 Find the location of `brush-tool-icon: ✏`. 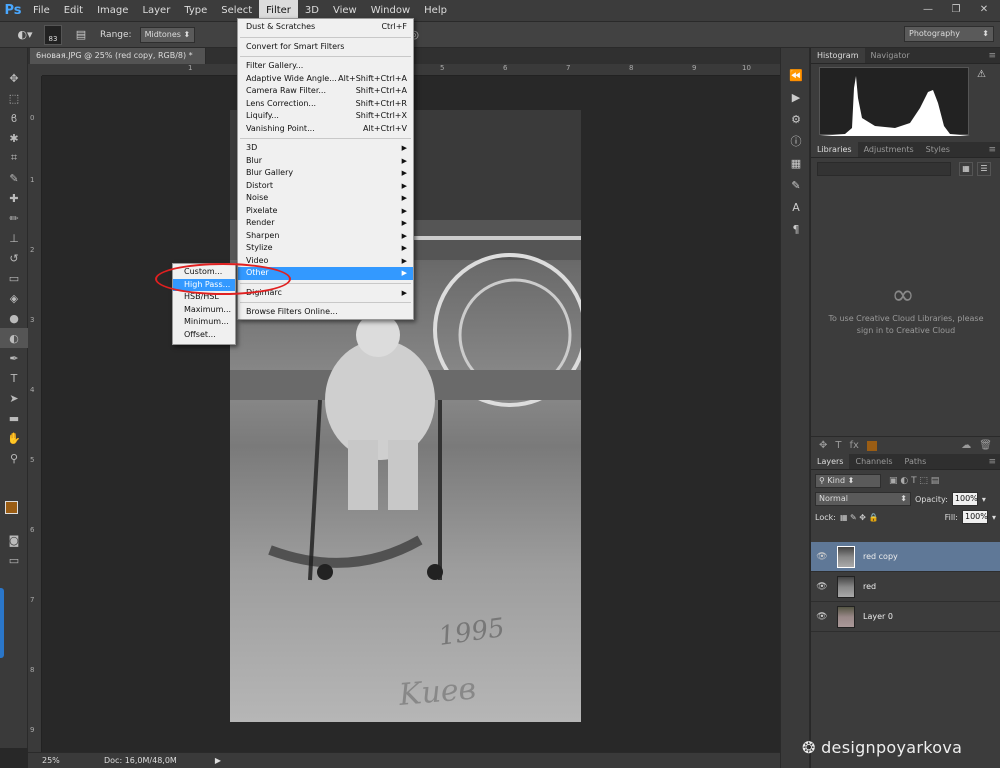

brush-tool-icon: ✏ is located at coordinates (14, 218).